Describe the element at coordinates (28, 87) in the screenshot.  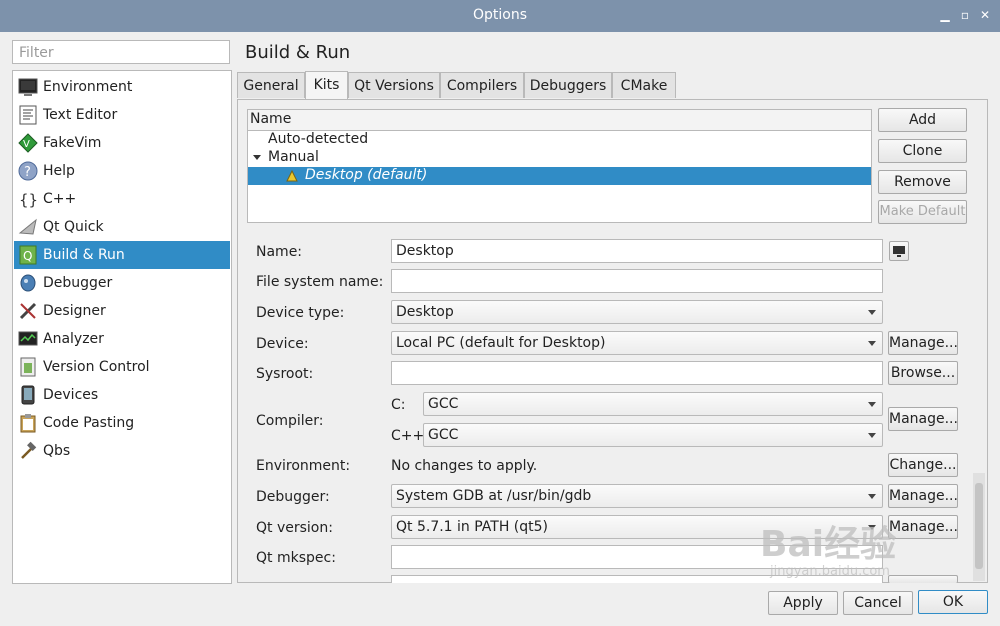
I see `environment-icon` at that location.